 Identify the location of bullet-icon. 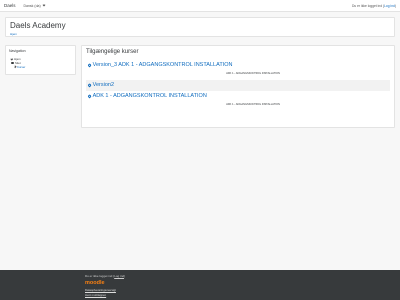
(12, 63).